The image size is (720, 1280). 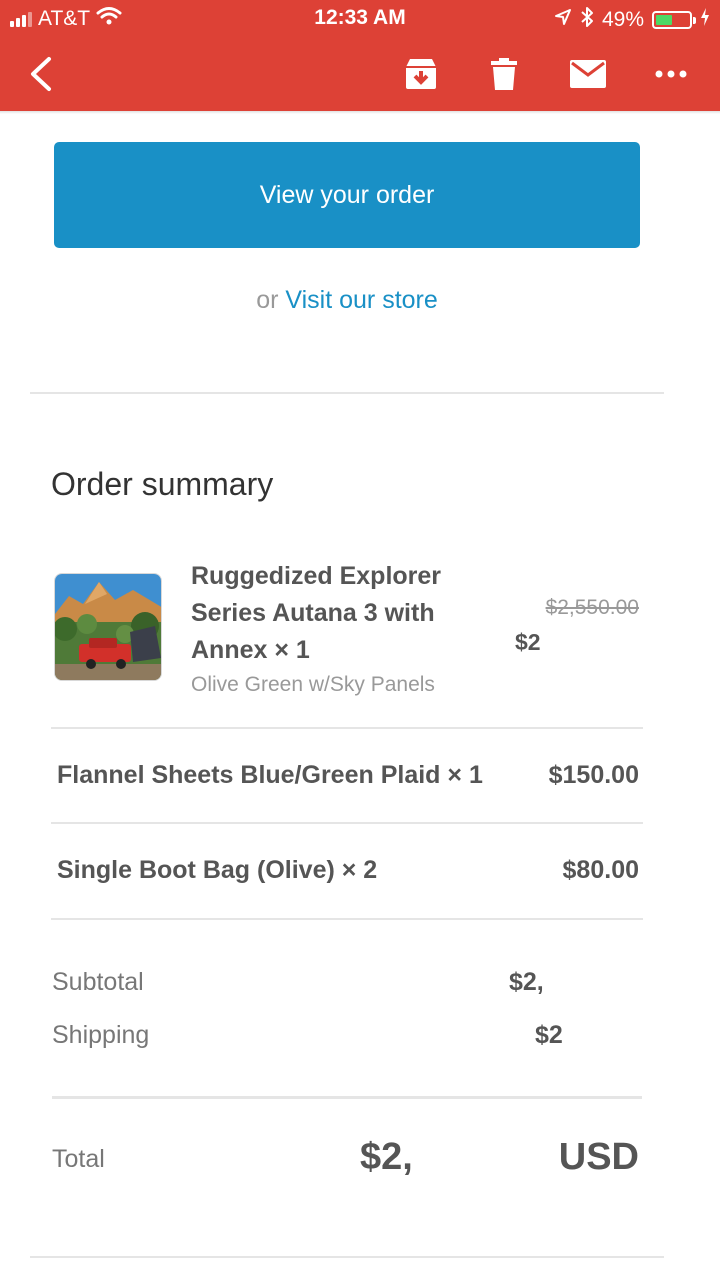 What do you see at coordinates (600, 870) in the screenshot?
I see `line-item-price: $80.00` at bounding box center [600, 870].